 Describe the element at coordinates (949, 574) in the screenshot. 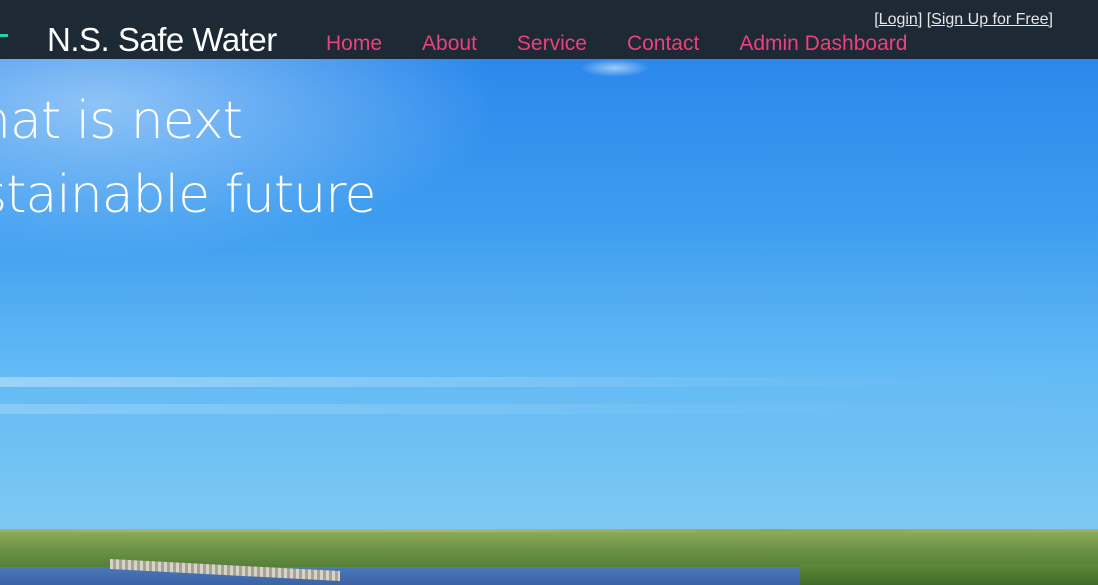

I see `reeds` at that location.